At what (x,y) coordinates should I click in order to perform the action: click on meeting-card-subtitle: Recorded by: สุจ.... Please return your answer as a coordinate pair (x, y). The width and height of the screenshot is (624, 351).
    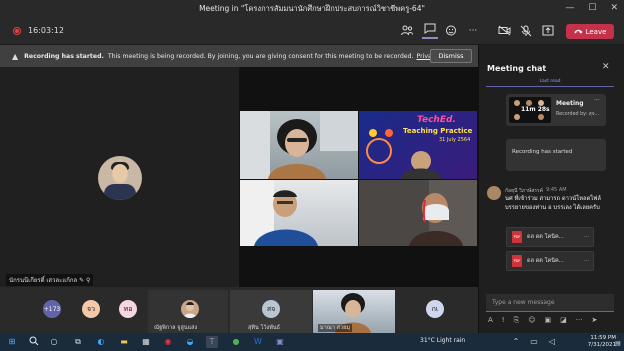
    Looking at the image, I should click on (578, 114).